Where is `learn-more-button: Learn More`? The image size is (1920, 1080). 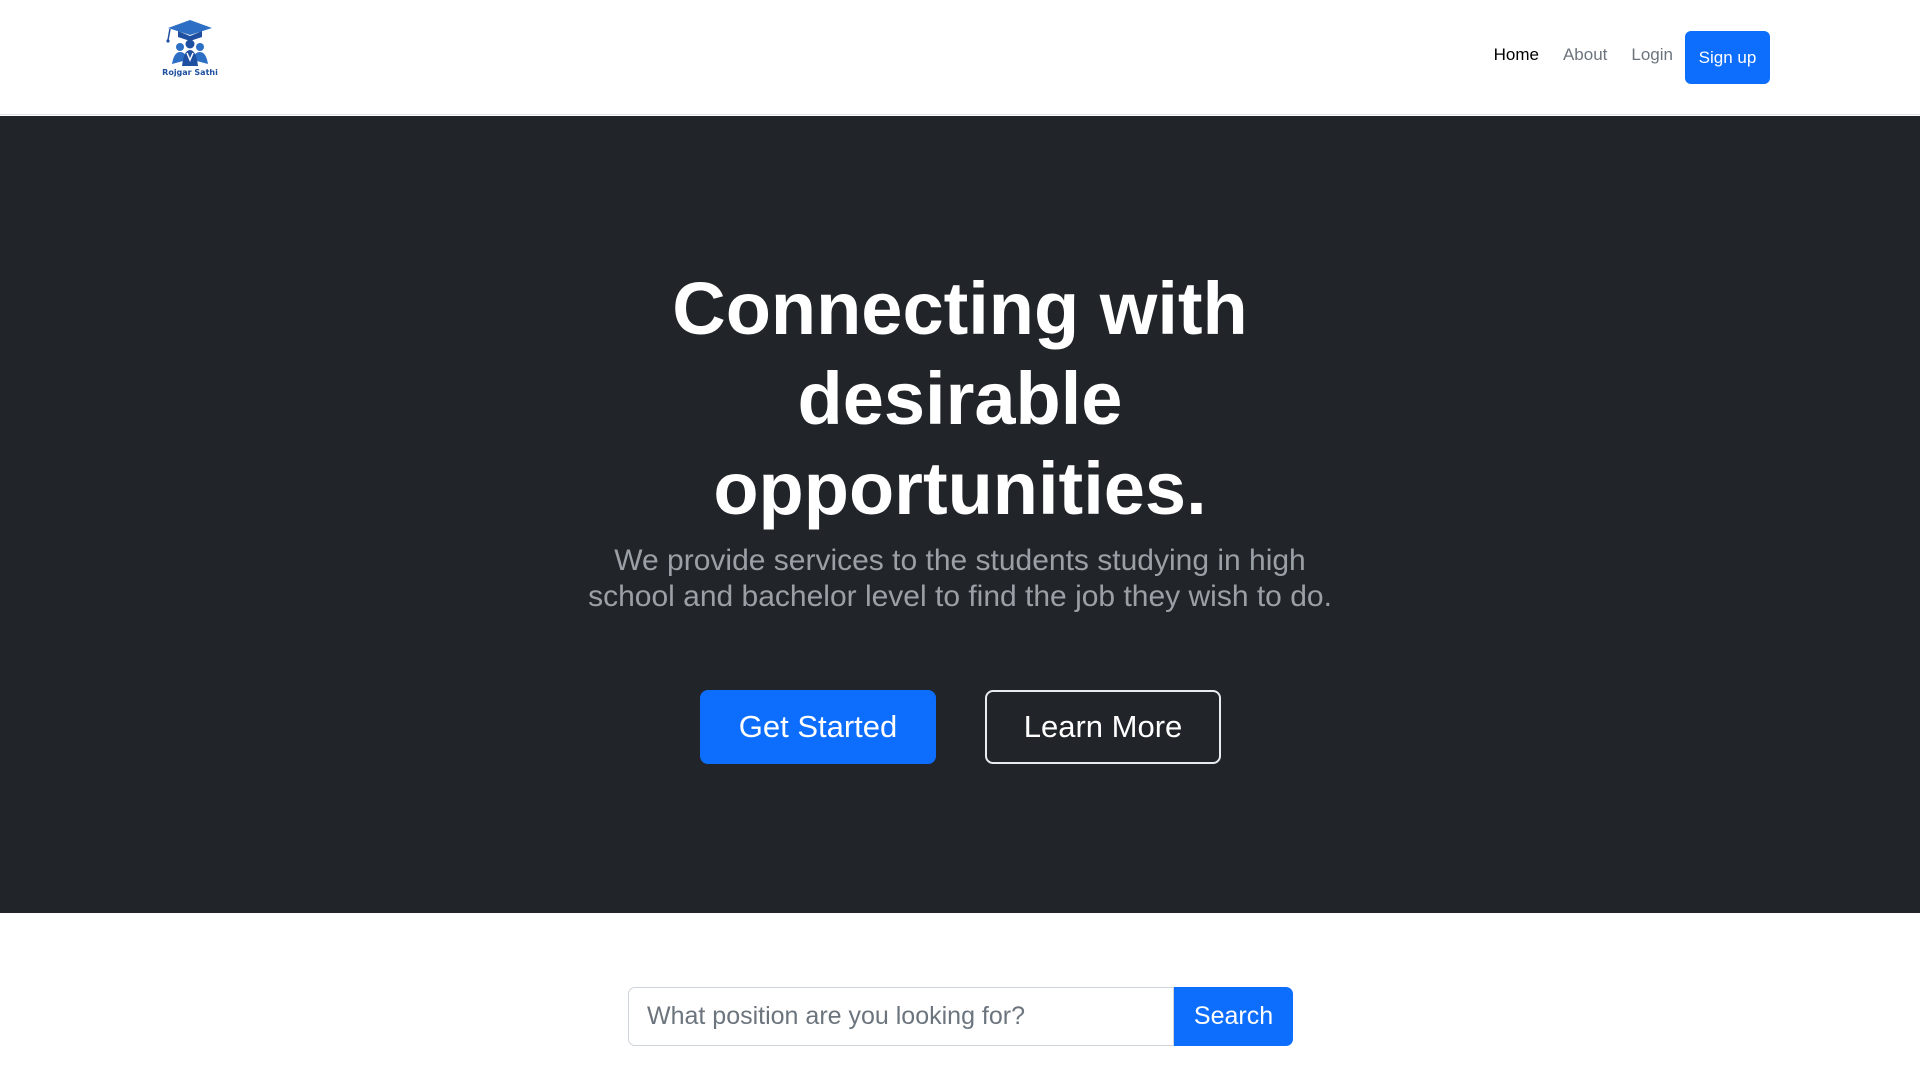 learn-more-button: Learn More is located at coordinates (1103, 727).